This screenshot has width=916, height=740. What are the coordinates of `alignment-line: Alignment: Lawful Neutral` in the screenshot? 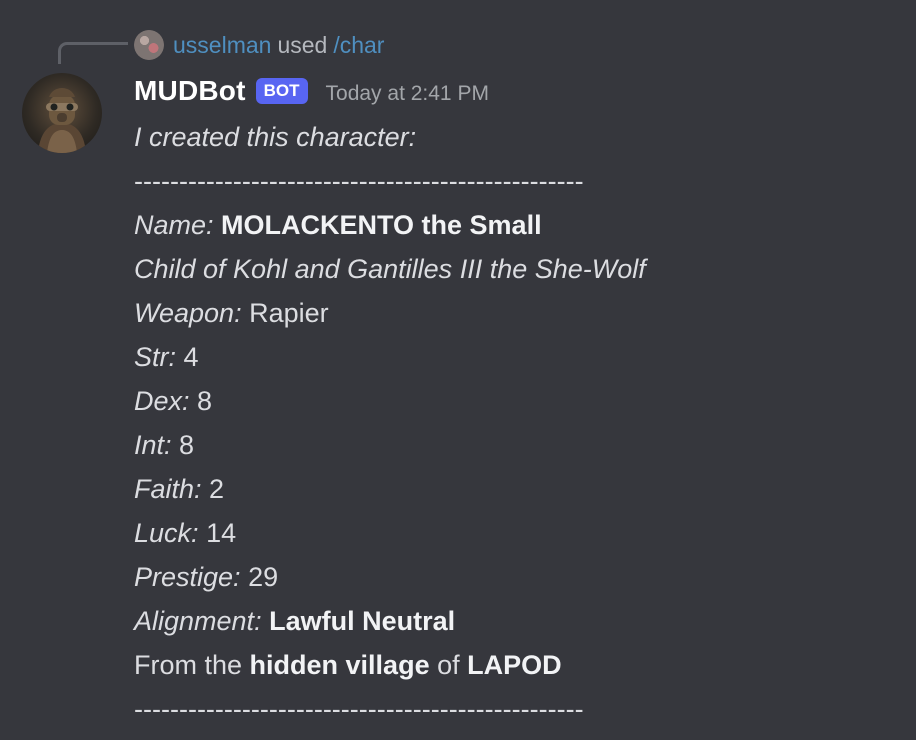 It's located at (514, 621).